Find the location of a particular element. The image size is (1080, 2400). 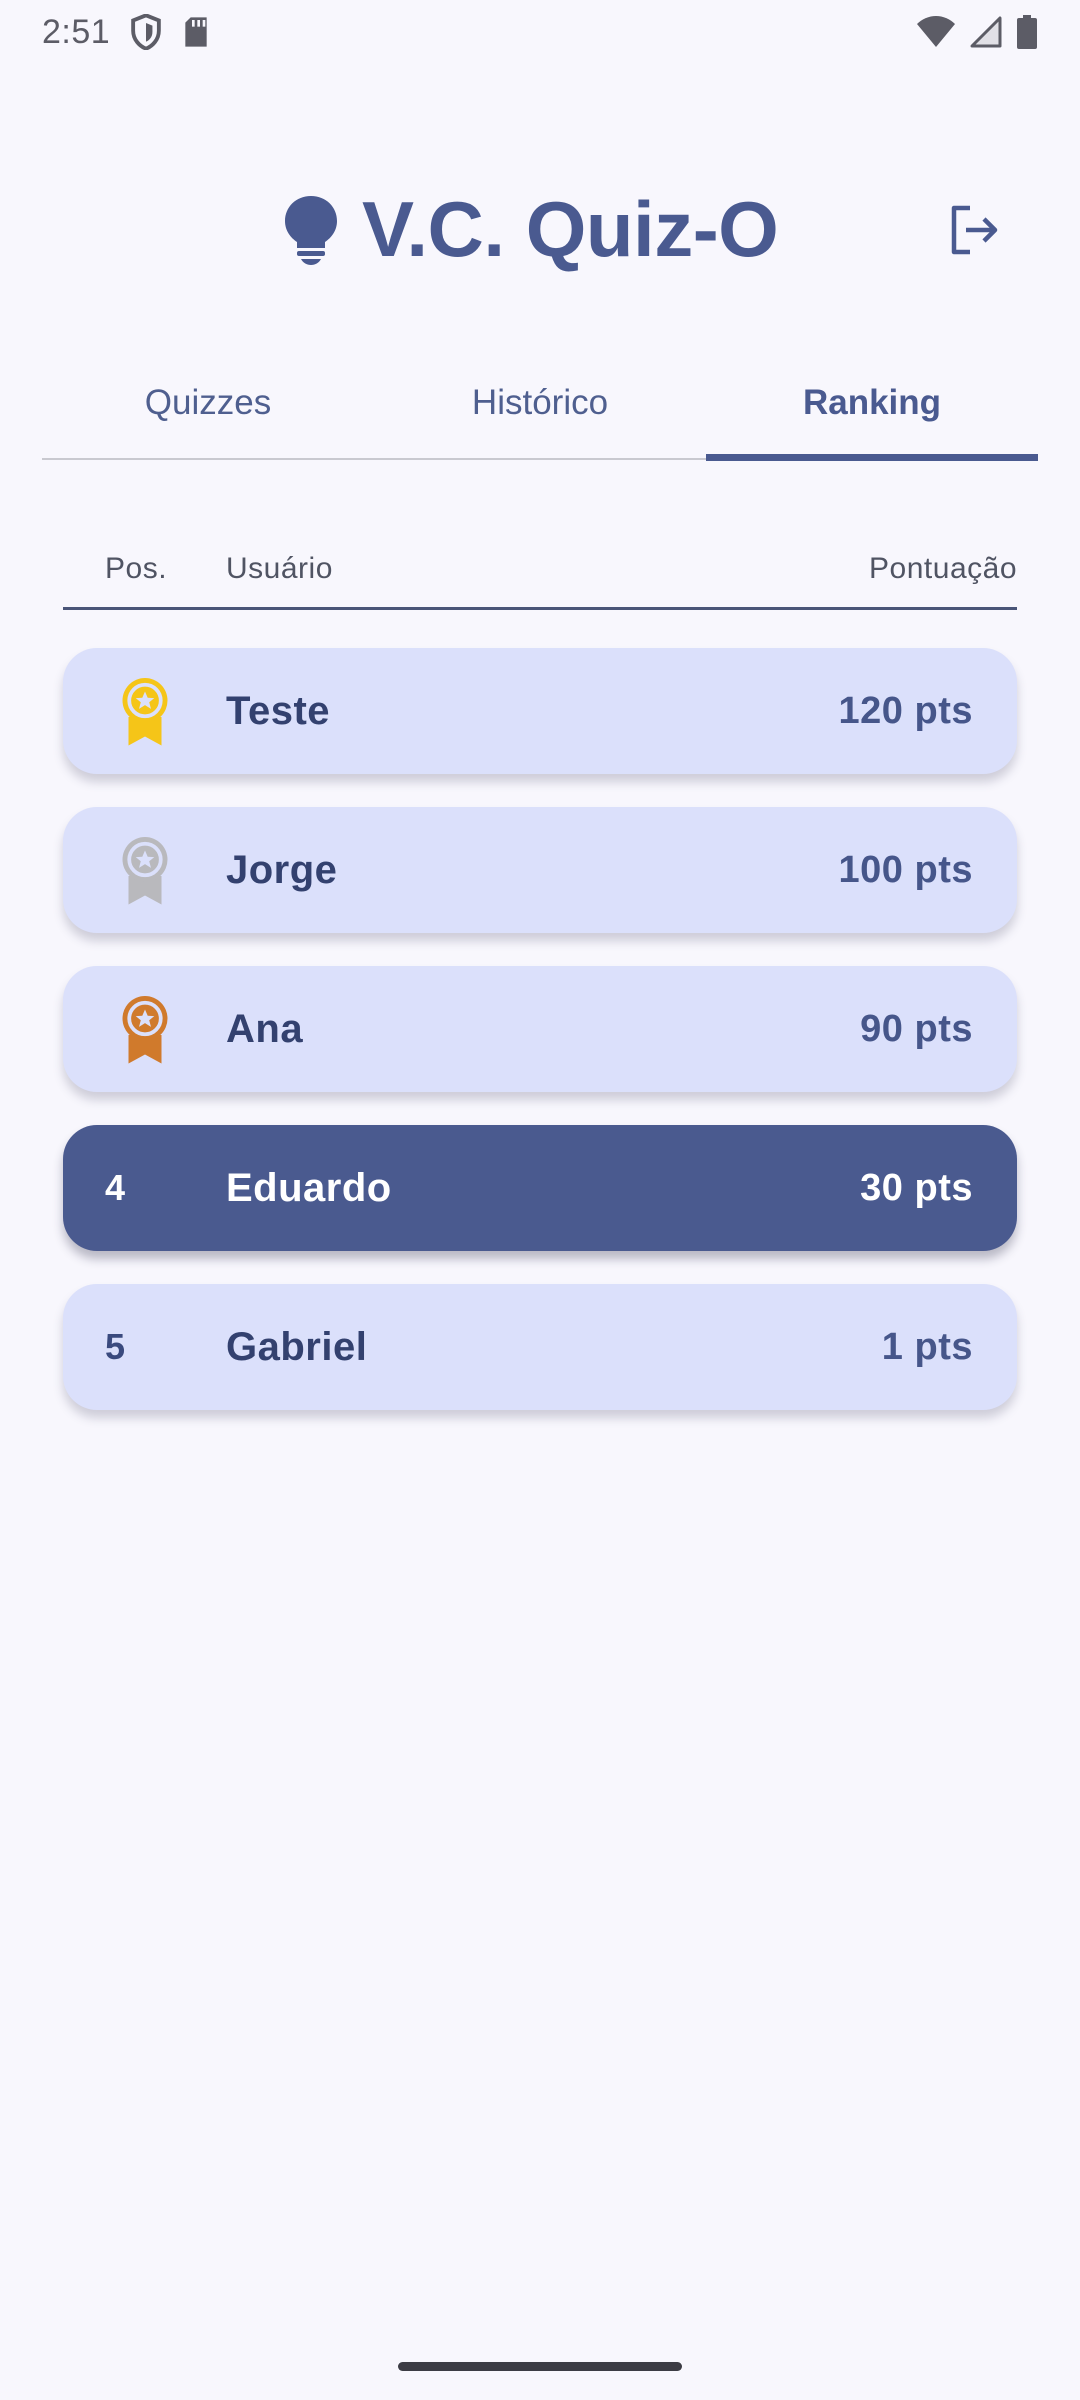

bronze-medal-icon is located at coordinates (145, 1030).